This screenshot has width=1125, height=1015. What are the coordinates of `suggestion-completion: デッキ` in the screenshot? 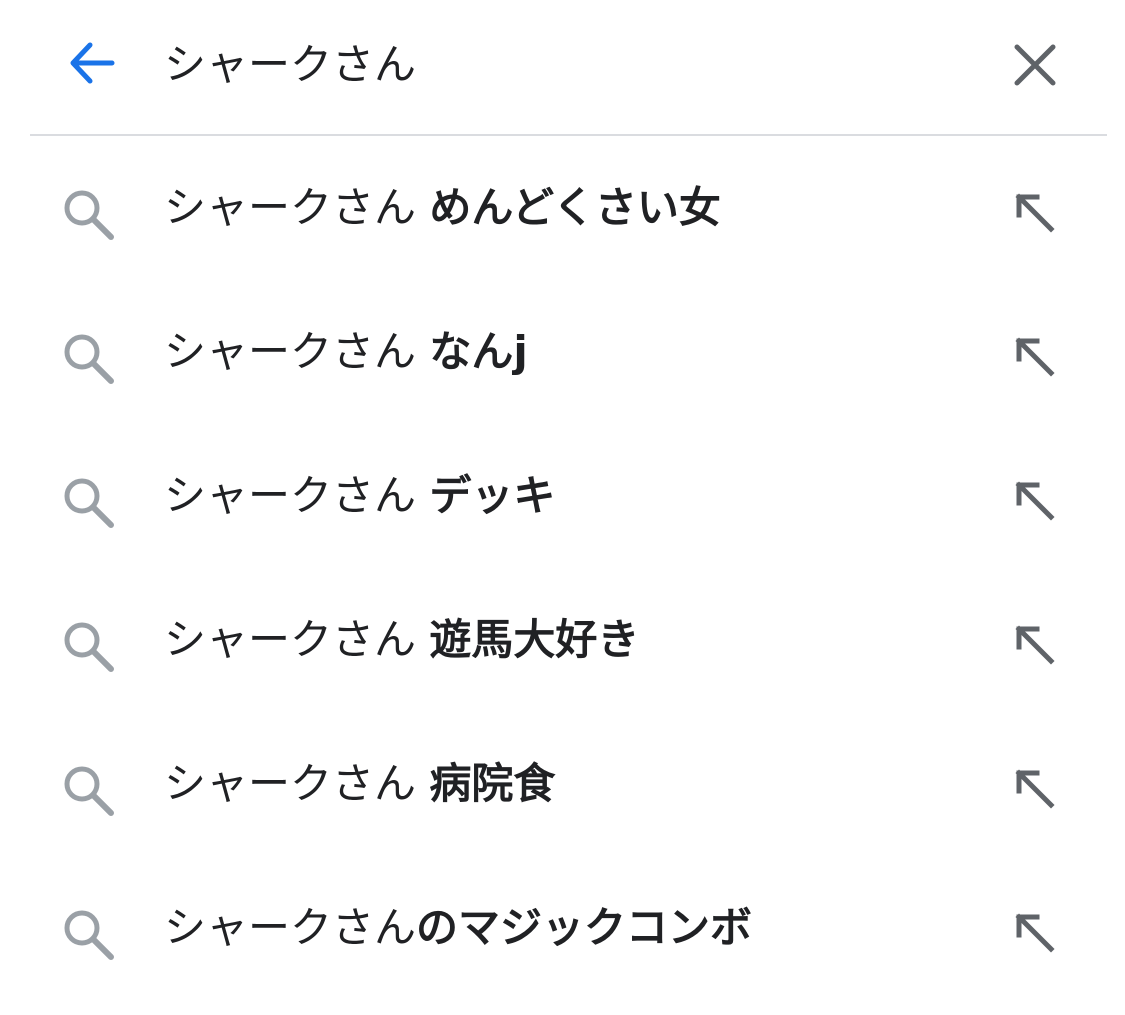 It's located at (492, 495).